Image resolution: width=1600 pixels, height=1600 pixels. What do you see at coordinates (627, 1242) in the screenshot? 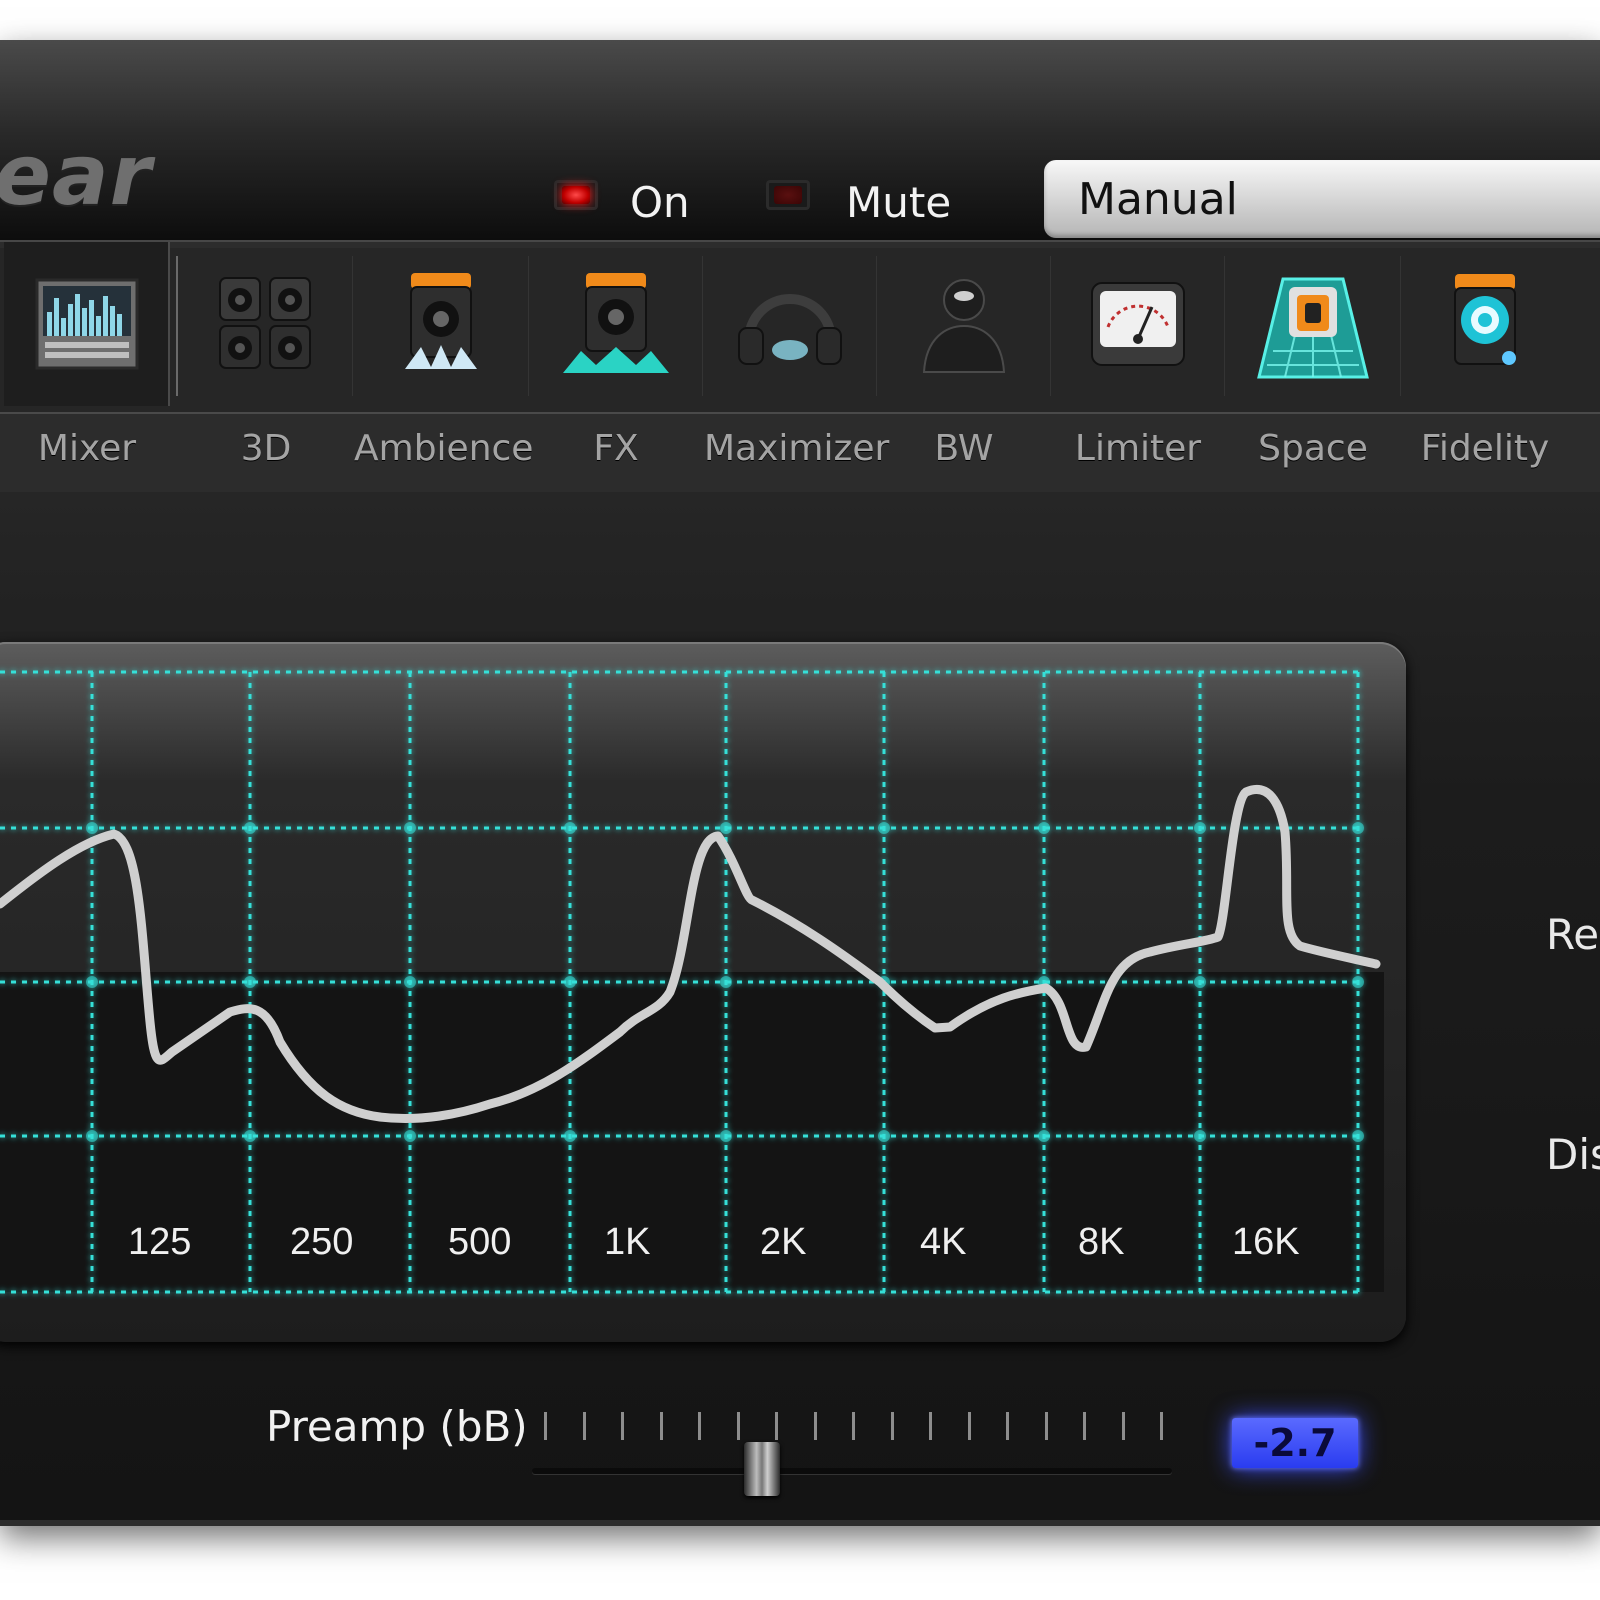
I see `band-label: 1K` at bounding box center [627, 1242].